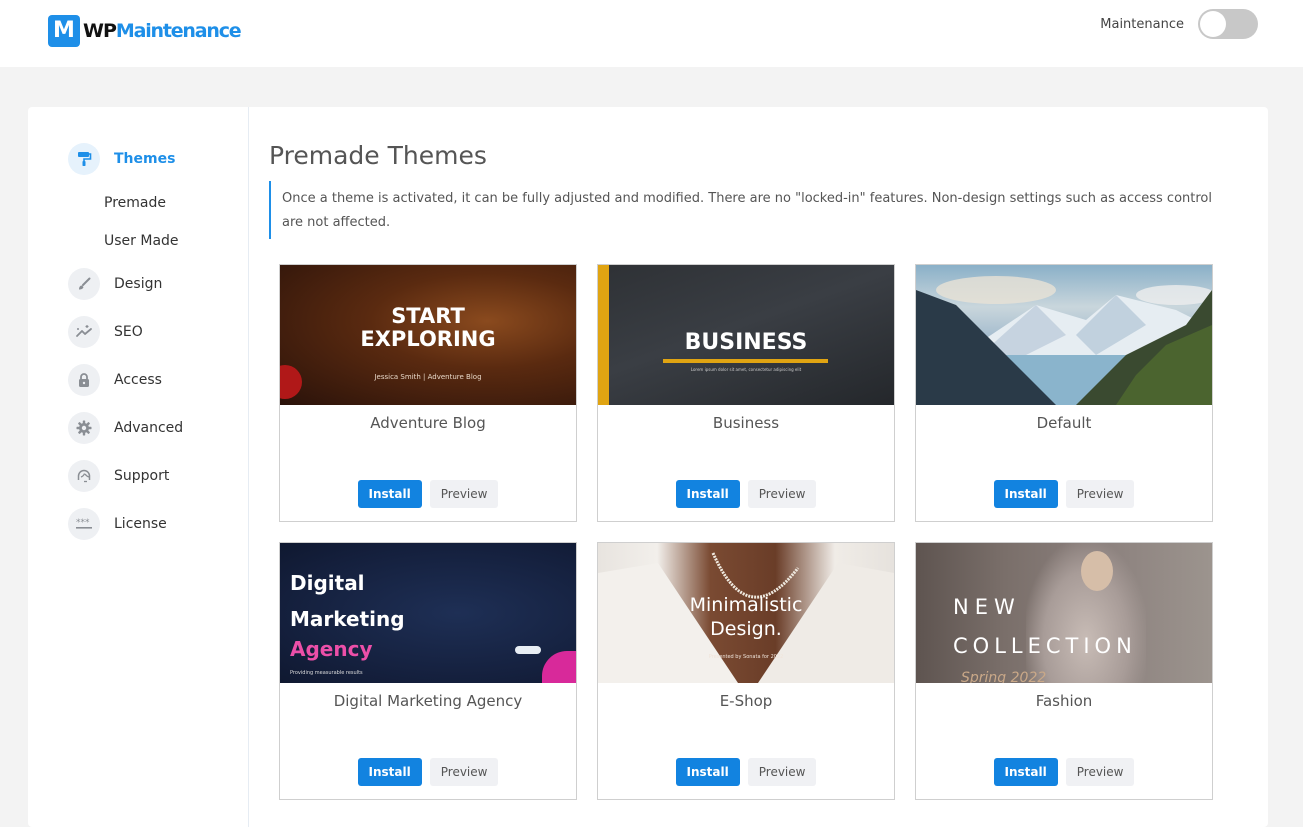 The image size is (1303, 827). Describe the element at coordinates (1228, 24) in the screenshot. I see `maintenance-toggle` at that location.